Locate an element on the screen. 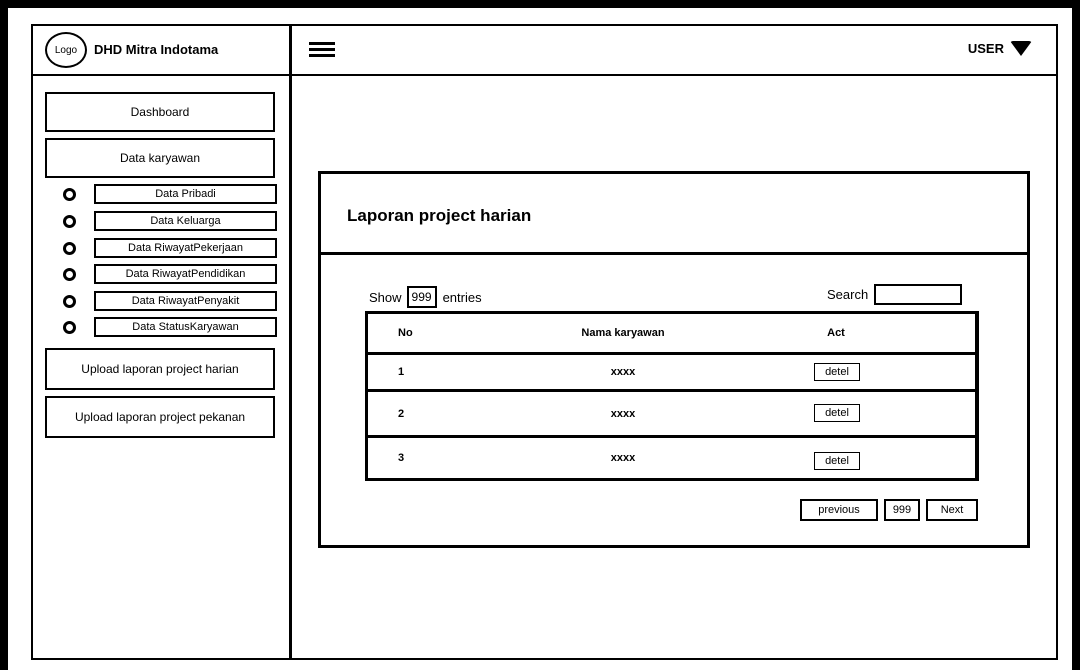  hamburger-menu-icon is located at coordinates (322, 50).